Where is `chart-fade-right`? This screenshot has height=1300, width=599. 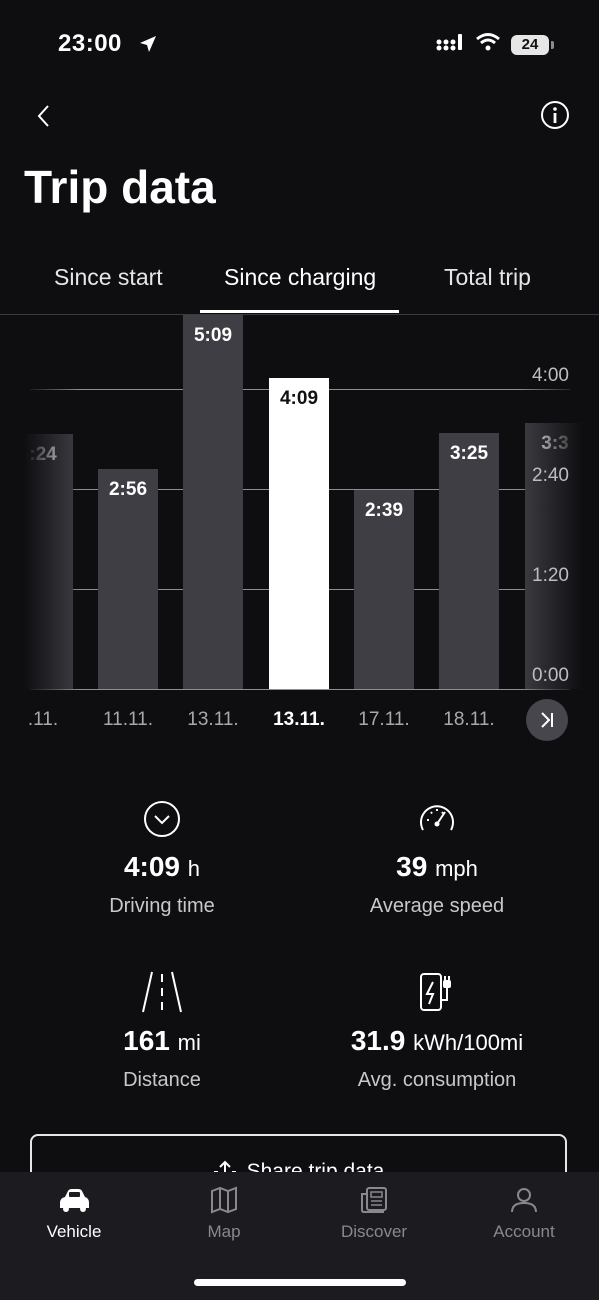 chart-fade-right is located at coordinates (559, 520).